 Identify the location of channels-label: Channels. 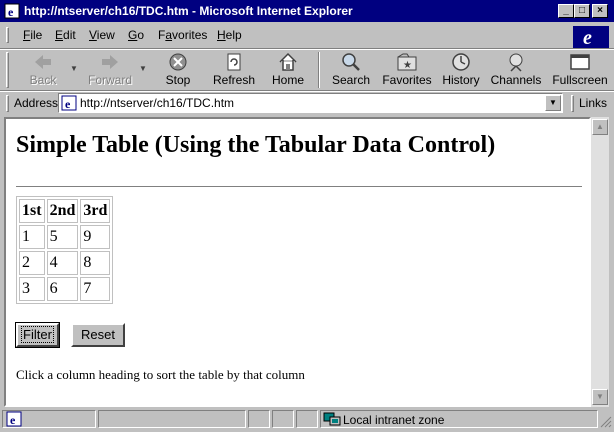
(516, 80).